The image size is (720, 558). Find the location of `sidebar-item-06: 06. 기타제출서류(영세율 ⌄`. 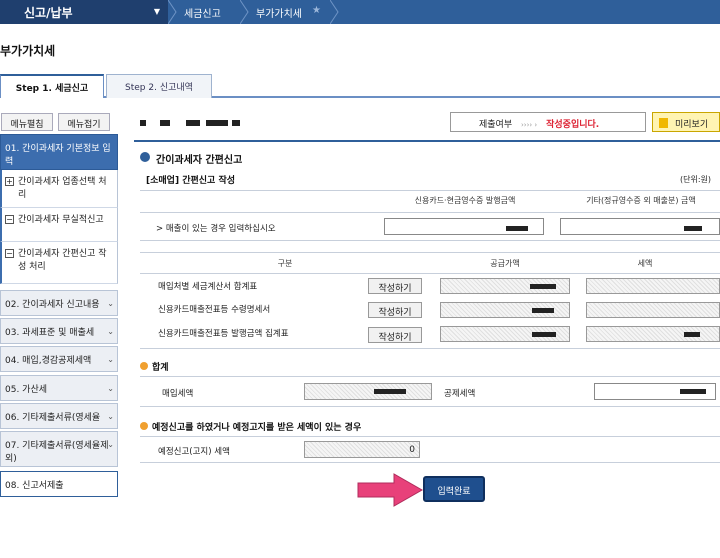

sidebar-item-06: 06. 기타제출서류(영세율 ⌄ is located at coordinates (59, 416).